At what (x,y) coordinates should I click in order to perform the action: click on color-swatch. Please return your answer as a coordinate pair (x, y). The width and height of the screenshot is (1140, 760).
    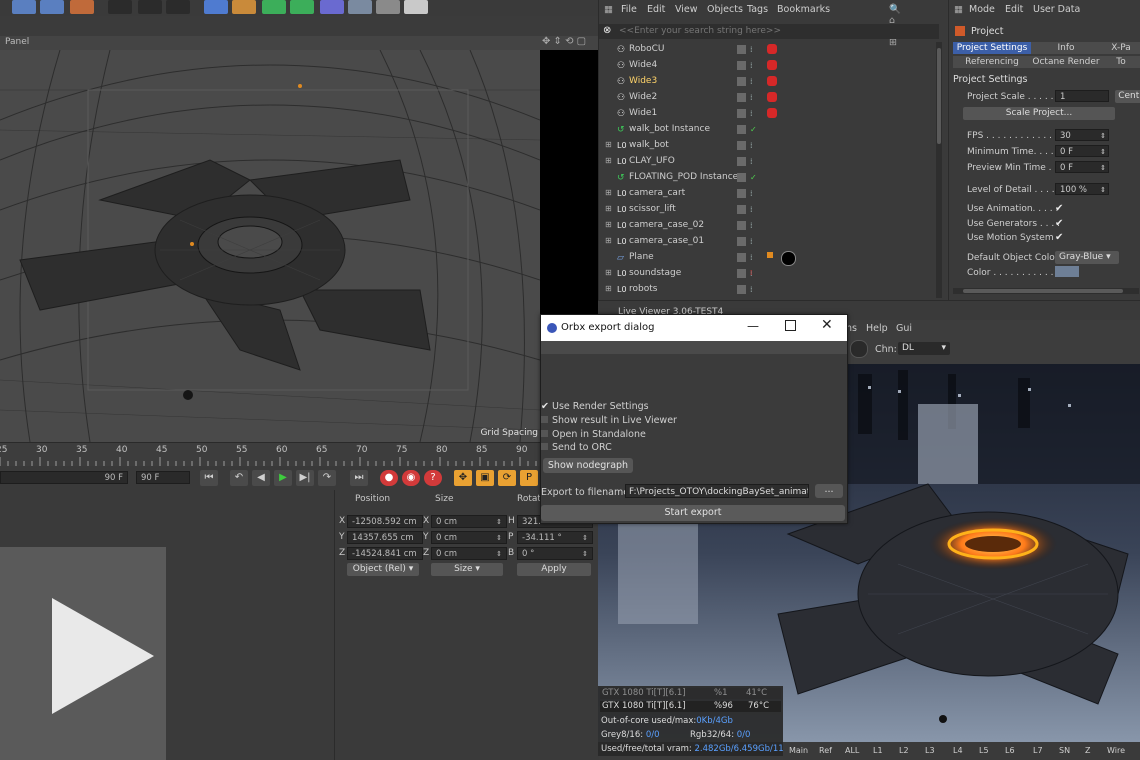
    Looking at the image, I should click on (1067, 271).